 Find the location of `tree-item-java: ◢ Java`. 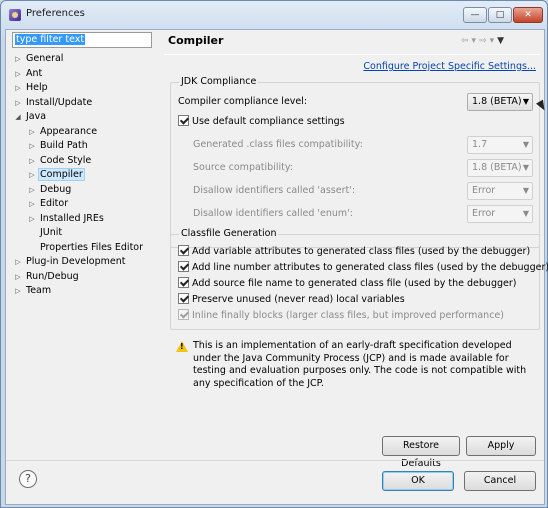

tree-item-java: ◢ Java is located at coordinates (30, 117).